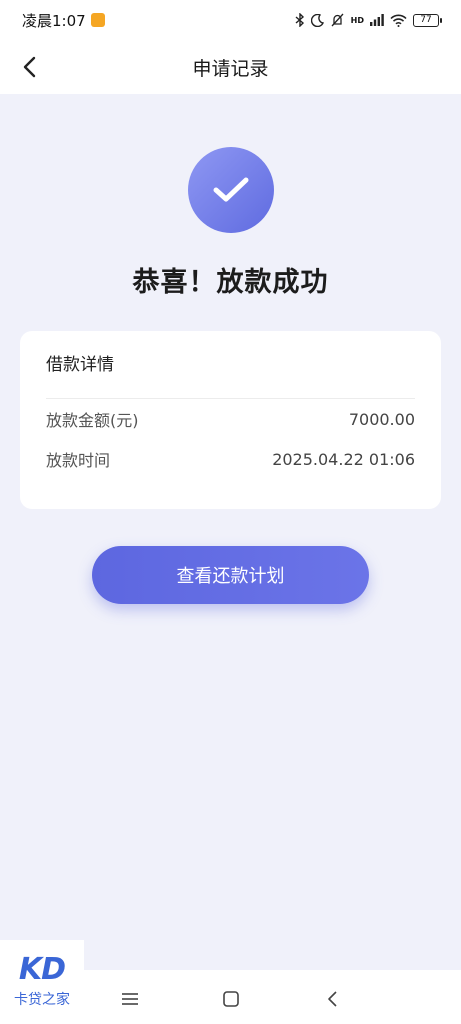 This screenshot has height=1024, width=461. I want to click on chevron-left-icon, so click(29, 67).